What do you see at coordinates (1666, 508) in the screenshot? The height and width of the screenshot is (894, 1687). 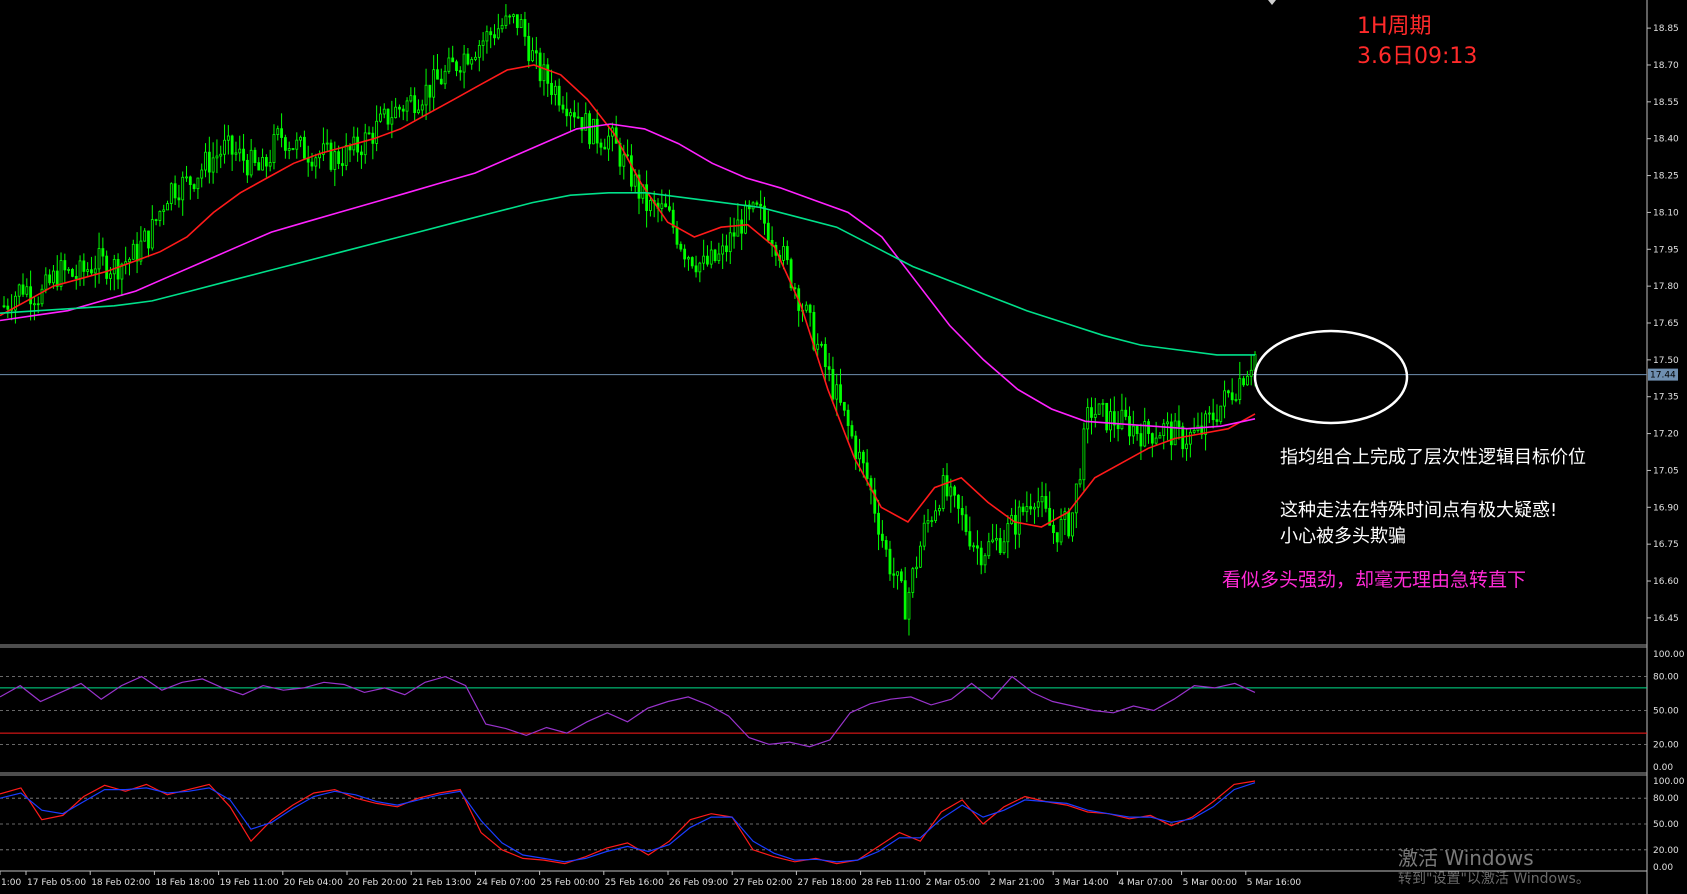 I see `price-tick-label: 16.90` at bounding box center [1666, 508].